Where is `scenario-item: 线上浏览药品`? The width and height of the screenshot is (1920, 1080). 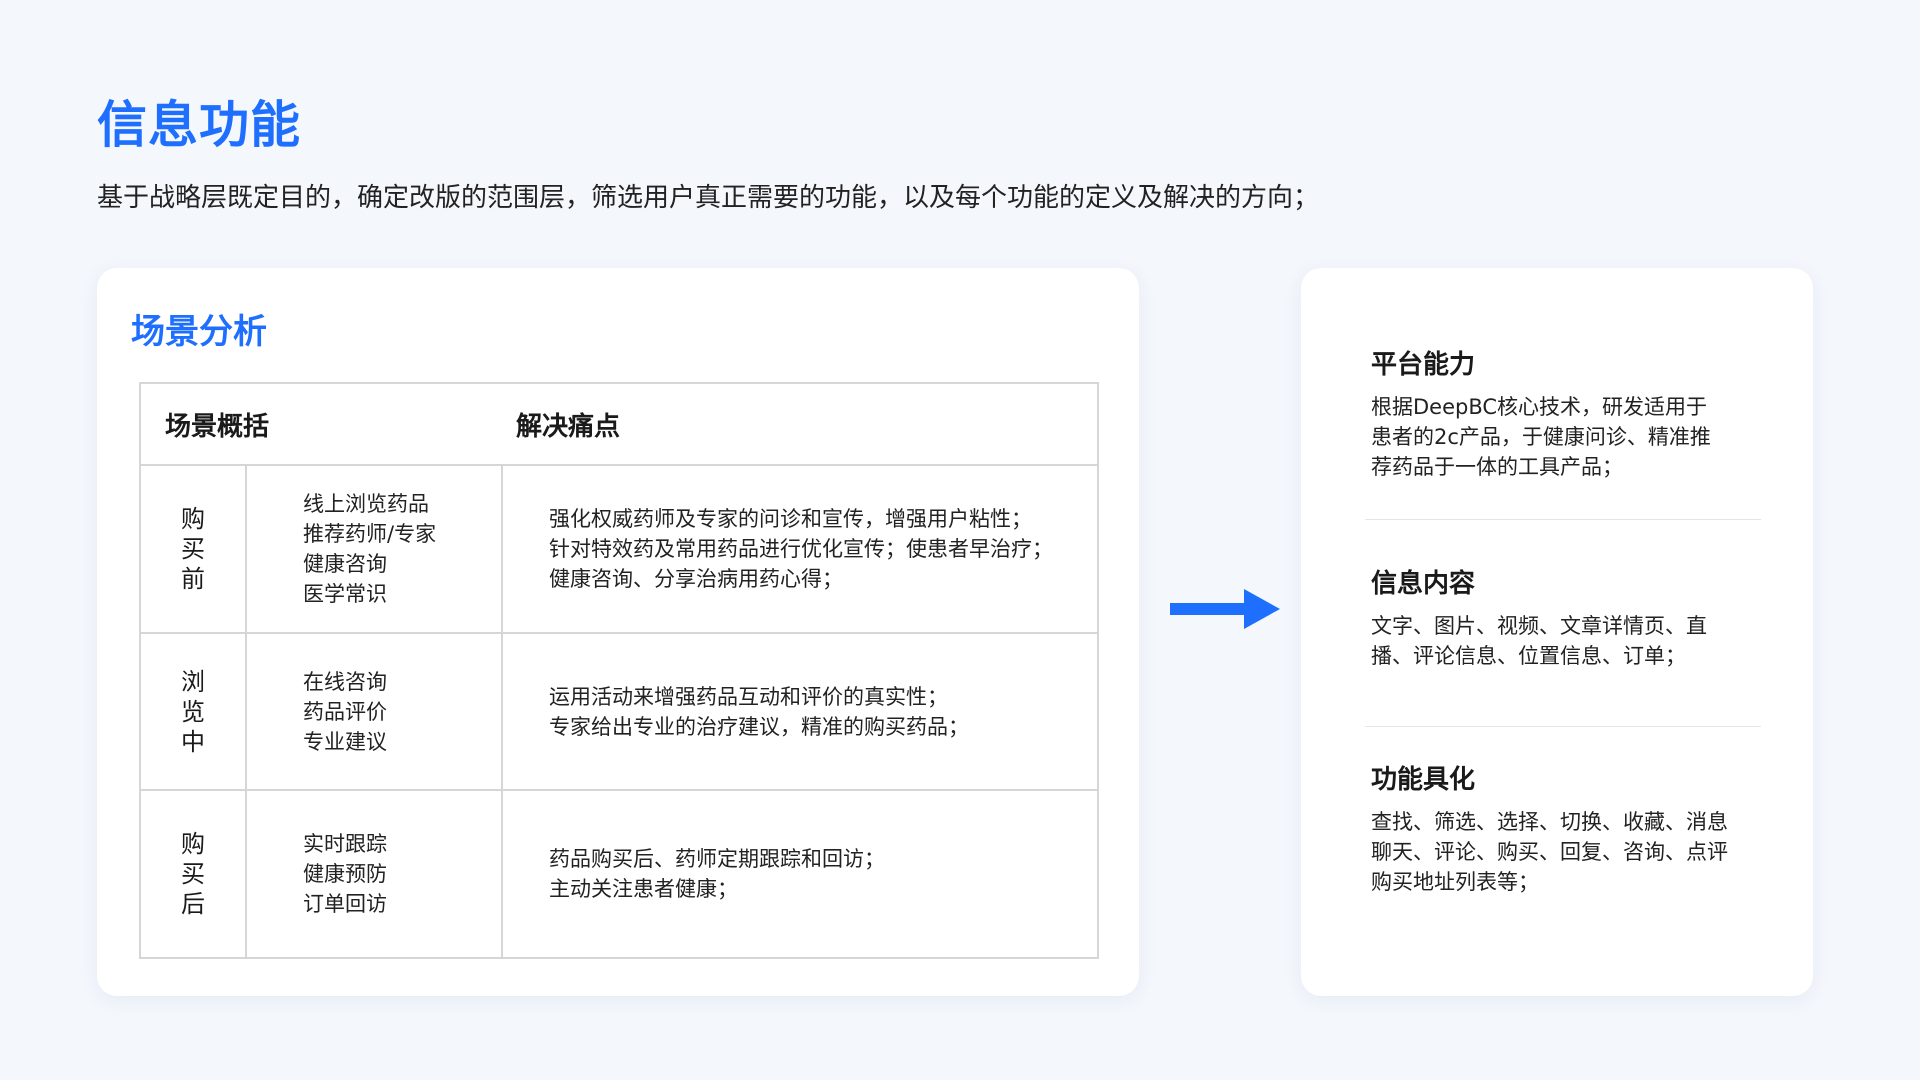 scenario-item: 线上浏览药品 is located at coordinates (366, 504).